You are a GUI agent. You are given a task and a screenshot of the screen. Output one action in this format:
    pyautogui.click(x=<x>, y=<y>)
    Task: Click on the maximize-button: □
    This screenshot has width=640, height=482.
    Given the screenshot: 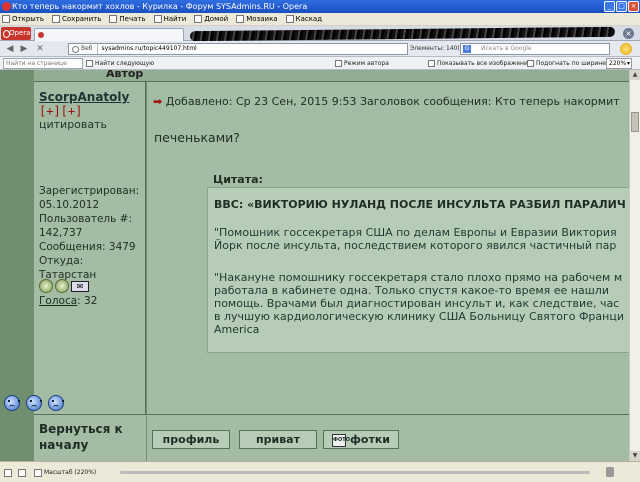 What is the action you would take?
    pyautogui.click(x=621, y=6)
    